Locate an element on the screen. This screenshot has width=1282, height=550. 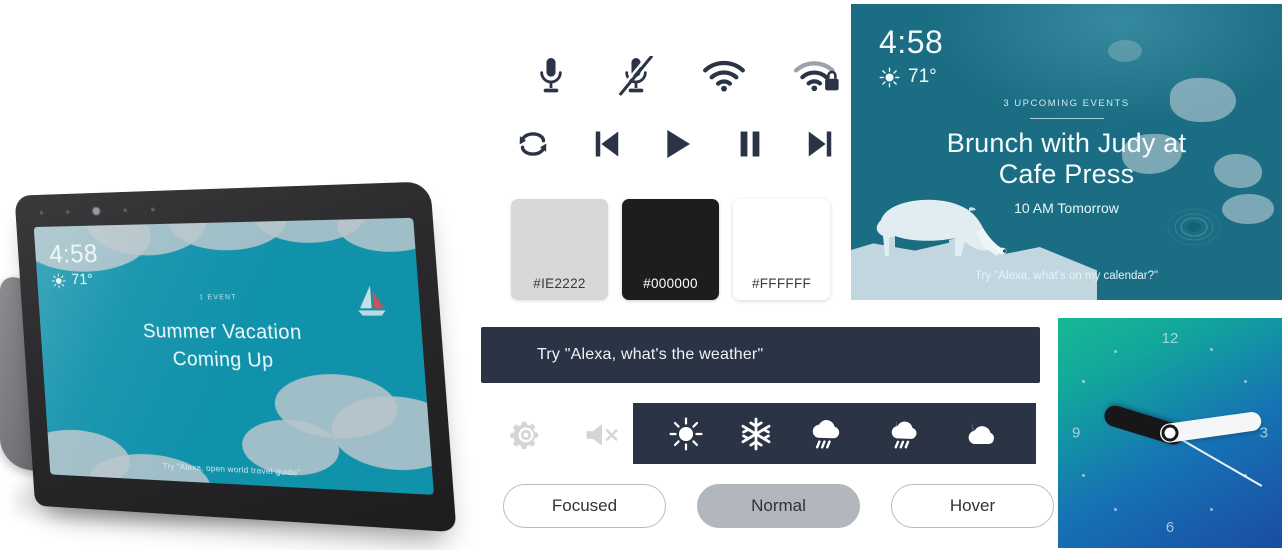
camera-icon is located at coordinates (96, 211).